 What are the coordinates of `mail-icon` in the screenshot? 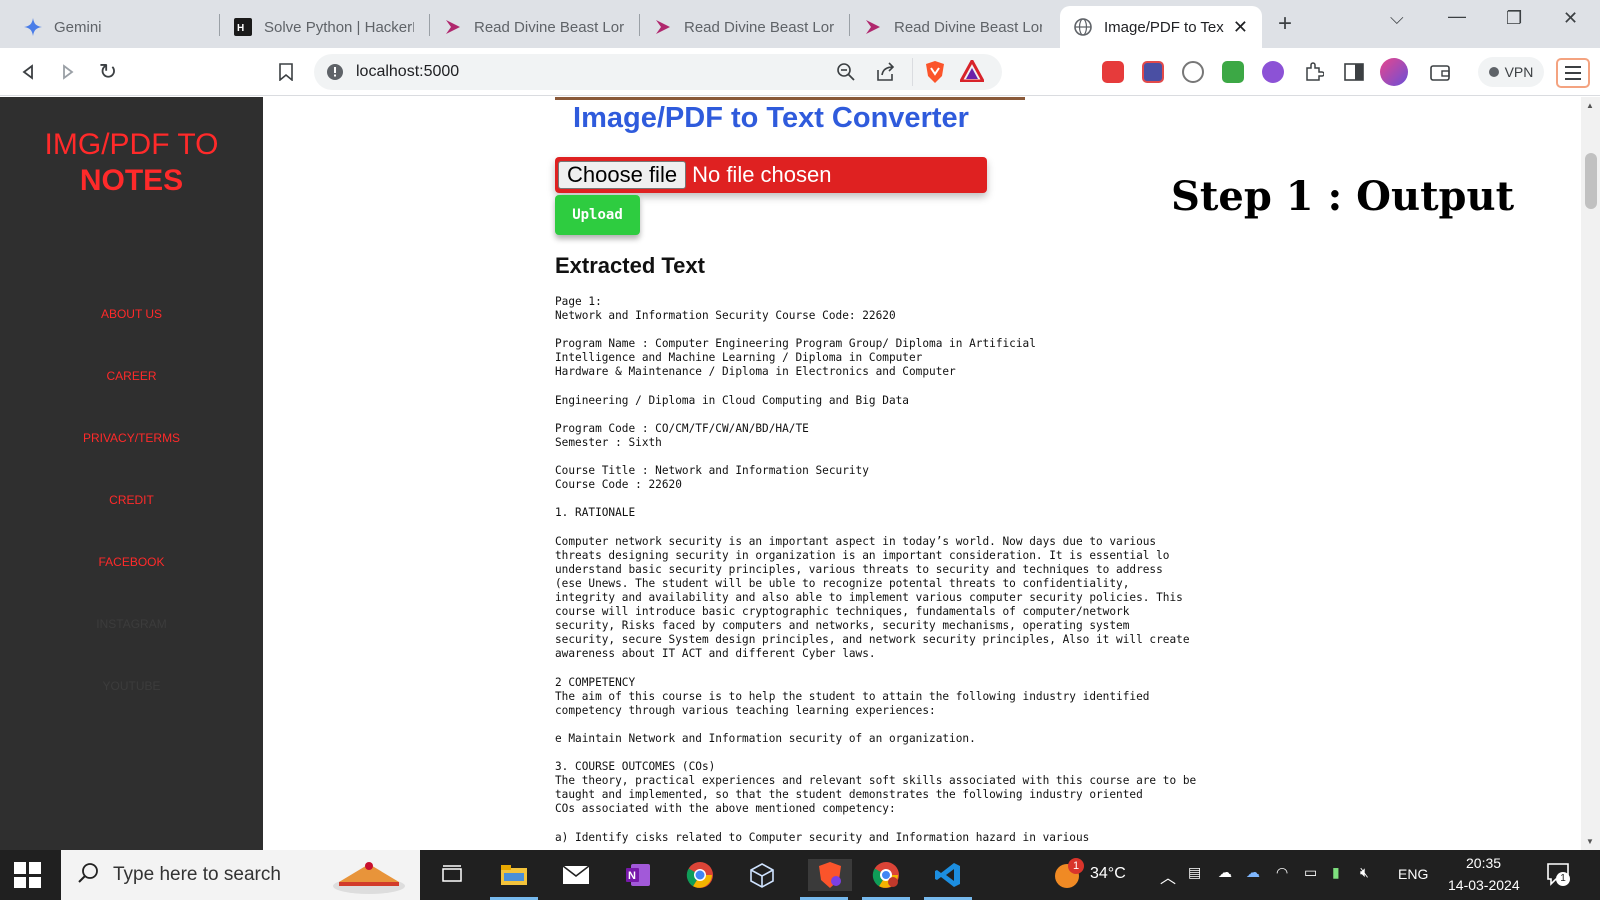 It's located at (576, 875).